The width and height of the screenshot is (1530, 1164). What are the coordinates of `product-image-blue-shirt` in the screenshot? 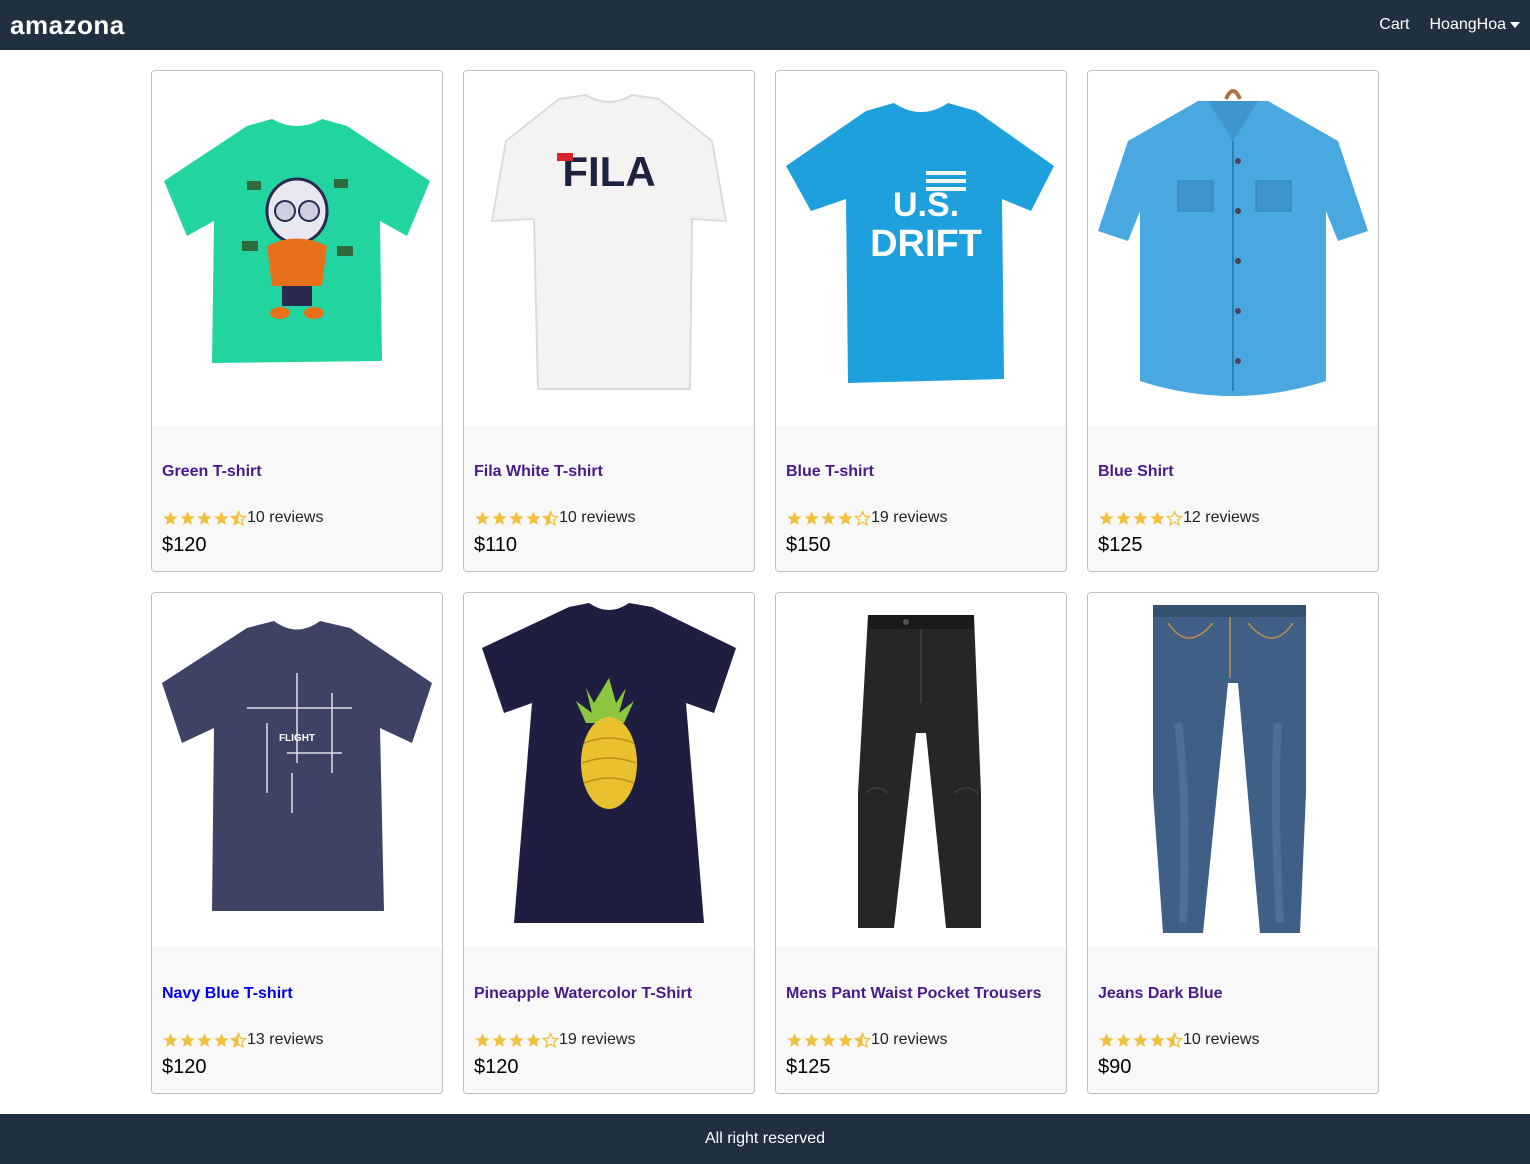 It's located at (1233, 248).